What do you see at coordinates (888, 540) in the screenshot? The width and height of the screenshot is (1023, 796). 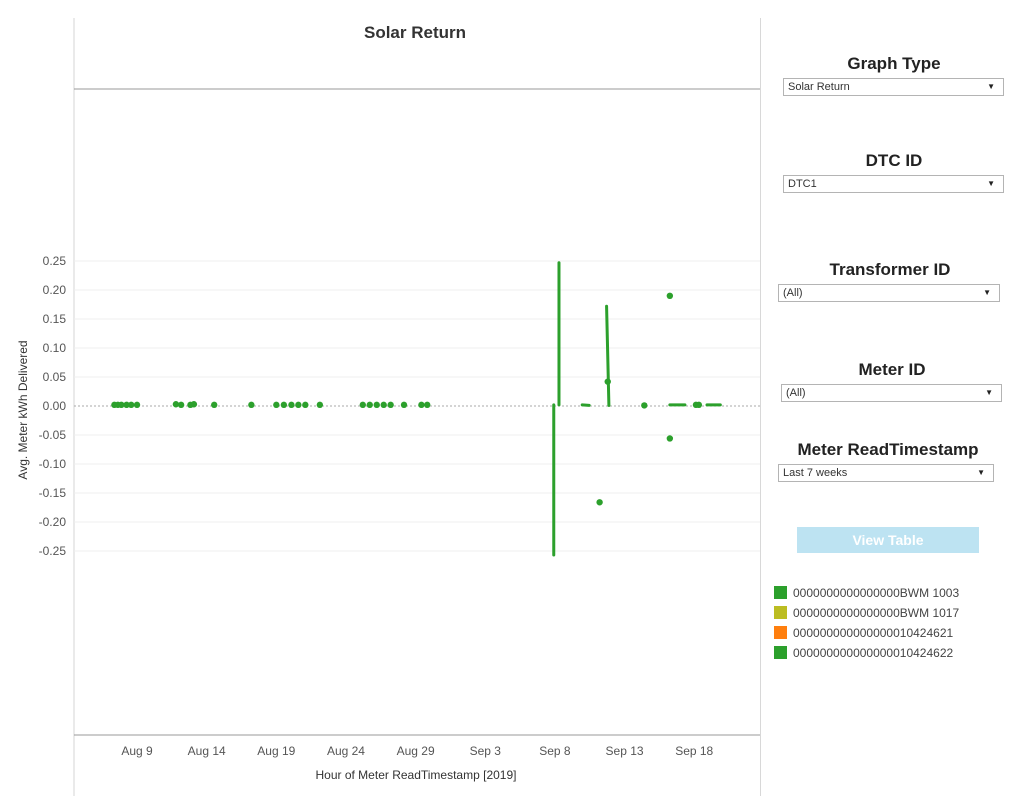 I see `view-table-button: View Table` at bounding box center [888, 540].